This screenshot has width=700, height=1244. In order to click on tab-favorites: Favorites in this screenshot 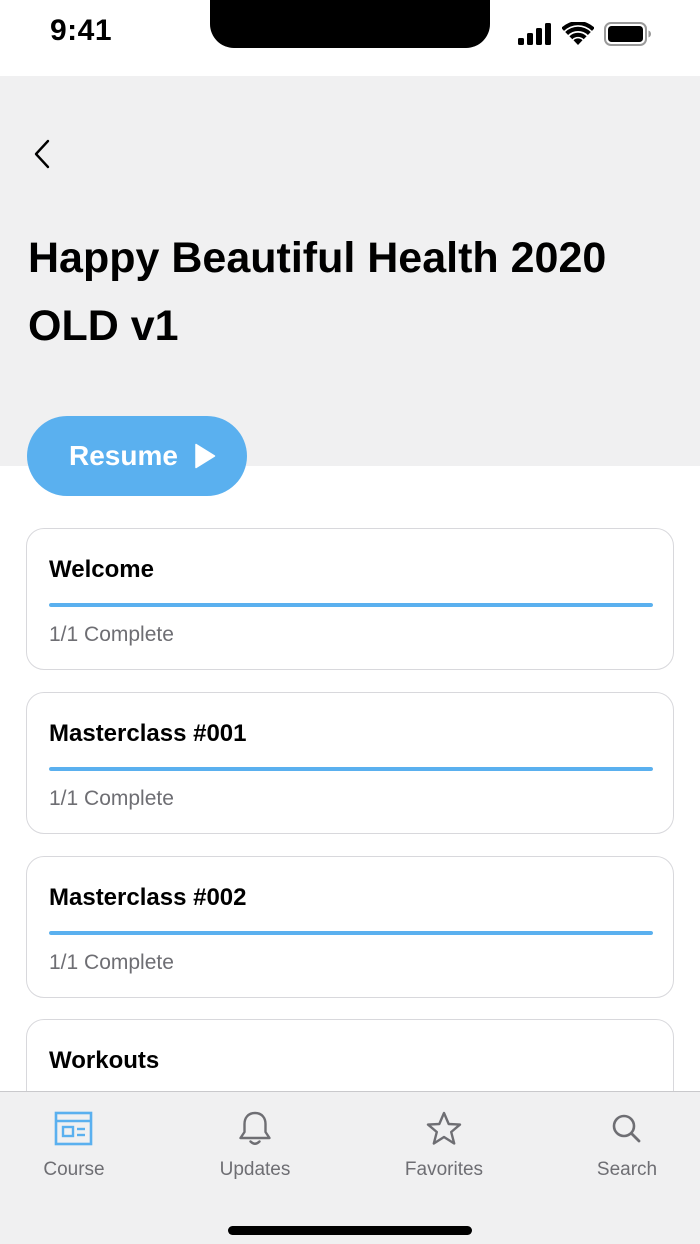, I will do `click(444, 1145)`.